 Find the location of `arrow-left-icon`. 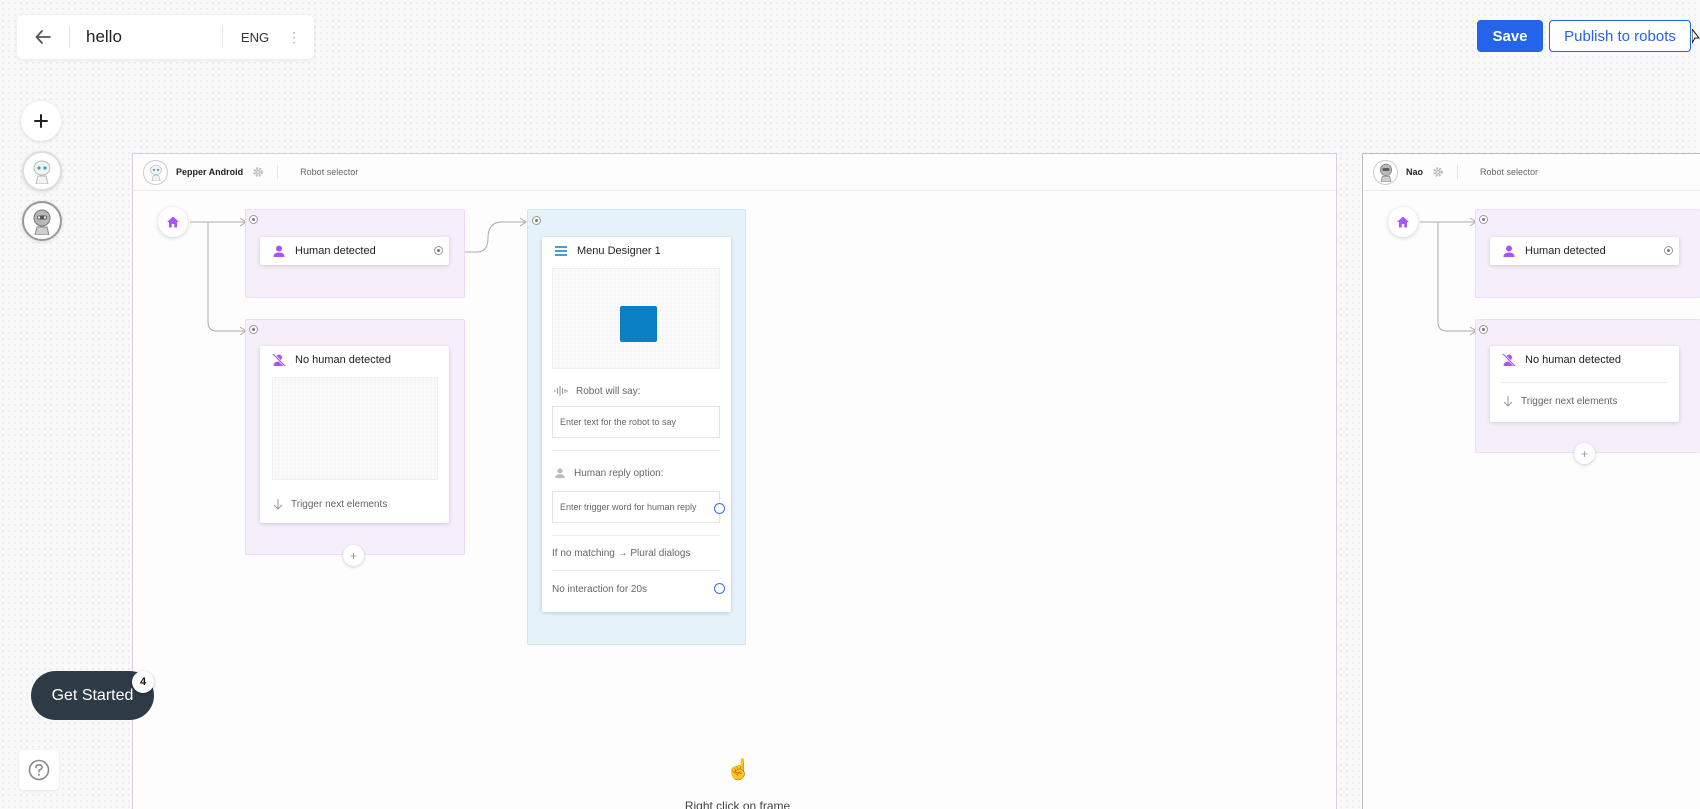

arrow-left-icon is located at coordinates (43, 37).